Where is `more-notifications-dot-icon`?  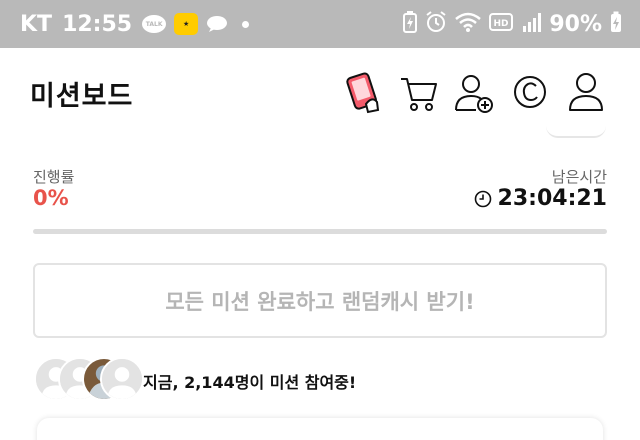
more-notifications-dot-icon is located at coordinates (246, 24).